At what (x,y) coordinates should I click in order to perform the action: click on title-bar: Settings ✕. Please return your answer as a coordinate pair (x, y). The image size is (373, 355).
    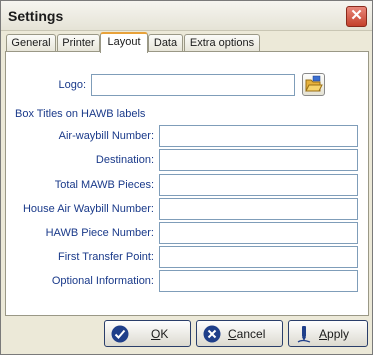
    Looking at the image, I should click on (186, 16).